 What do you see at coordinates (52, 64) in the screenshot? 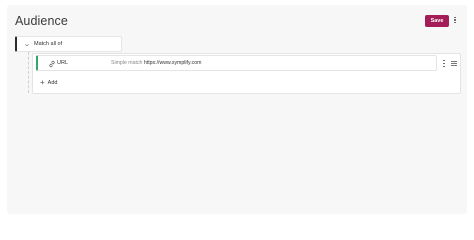
I see `link-icon` at bounding box center [52, 64].